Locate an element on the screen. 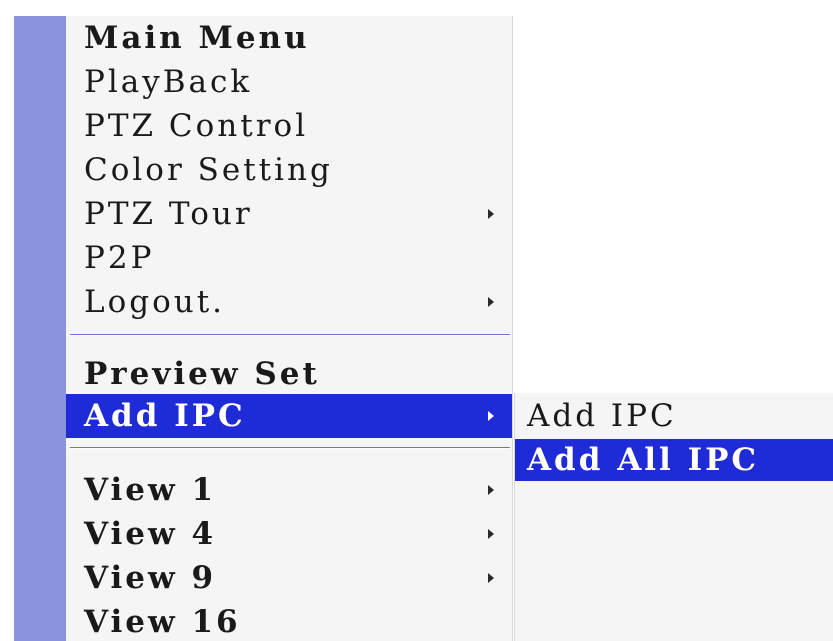 This screenshot has width=833, height=641. menu-item-main-menu: Main Menu is located at coordinates (289, 38).